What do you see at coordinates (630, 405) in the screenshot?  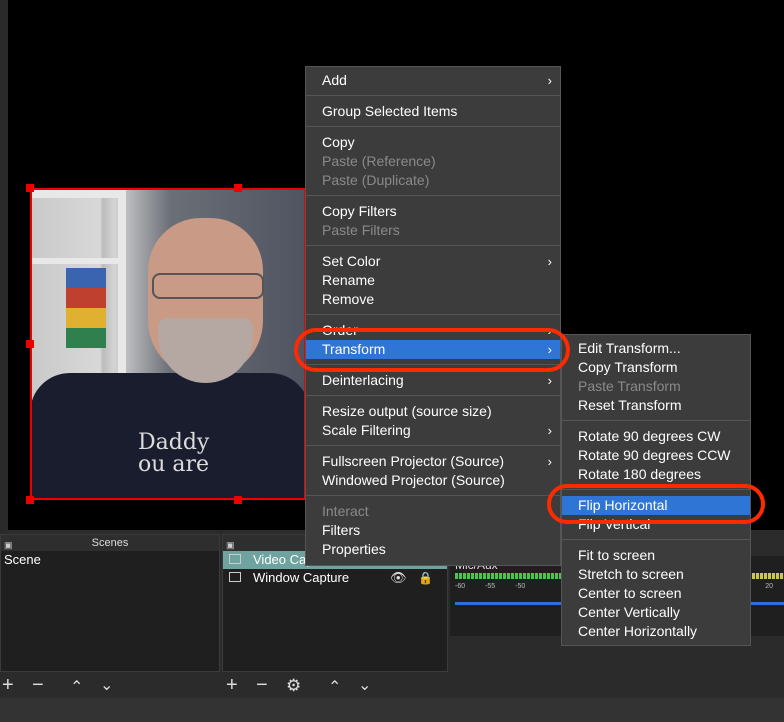 I see `menu-item-label: Reset Transform` at bounding box center [630, 405].